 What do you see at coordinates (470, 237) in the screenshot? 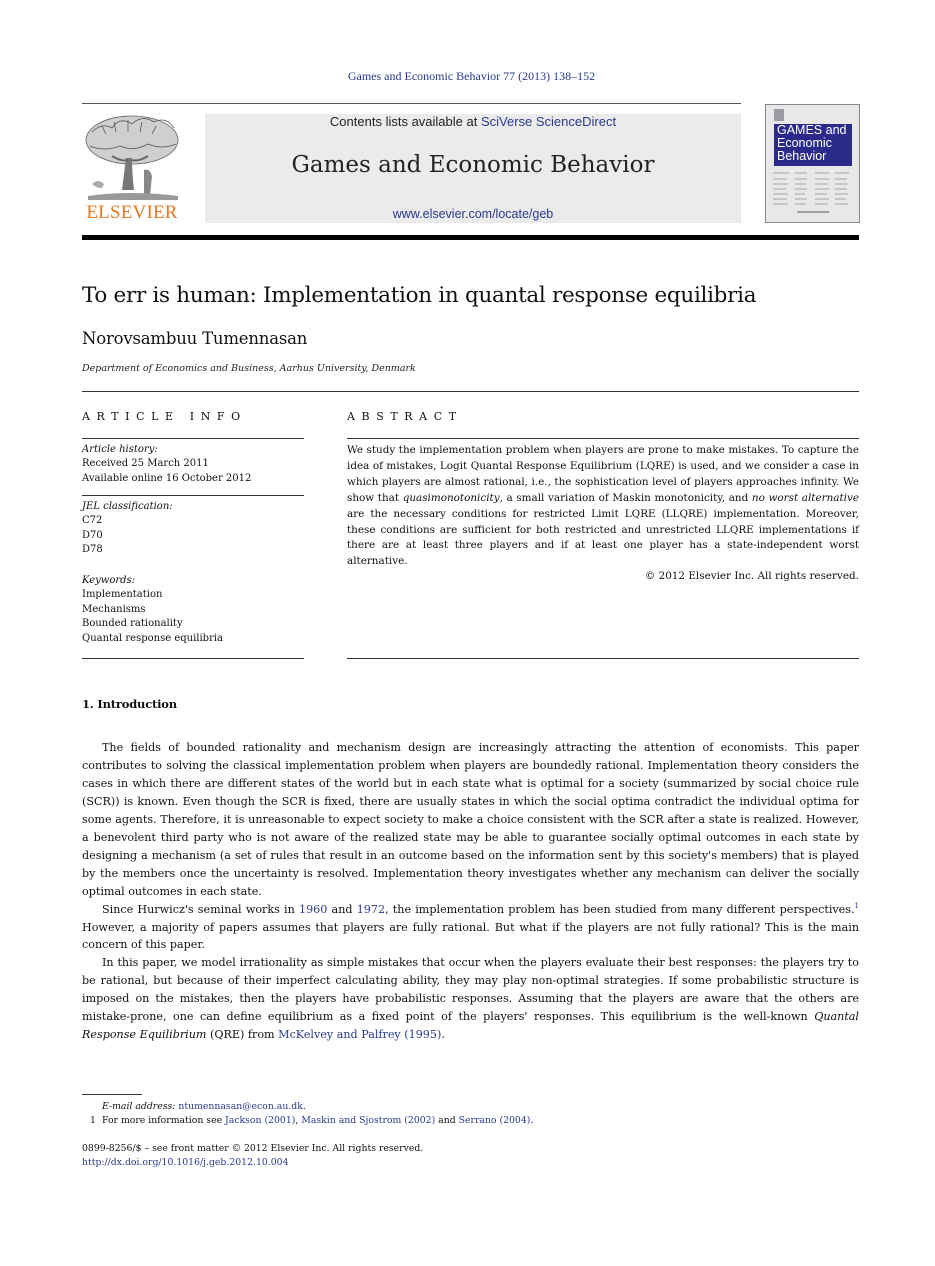
I see `header-thick-rule` at bounding box center [470, 237].